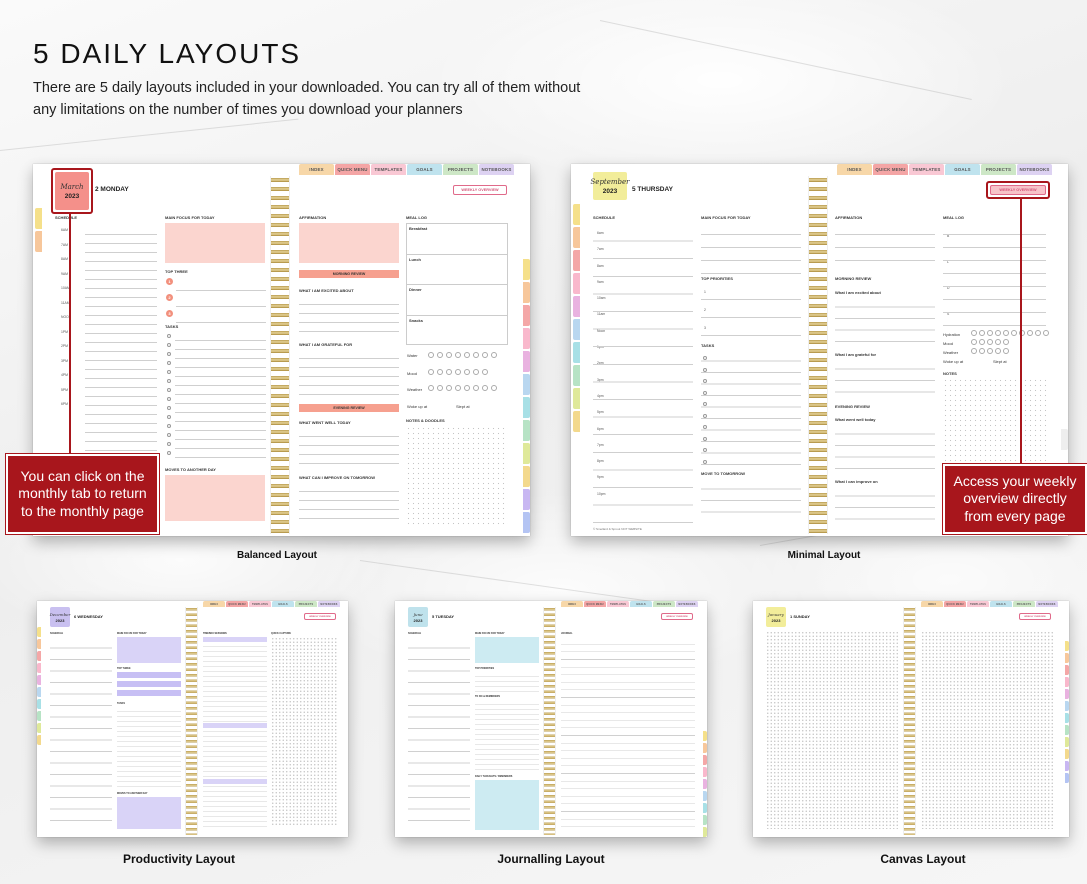 The image size is (1087, 884). Describe the element at coordinates (507, 805) in the screenshot. I see `daily-thoughts-box` at that location.